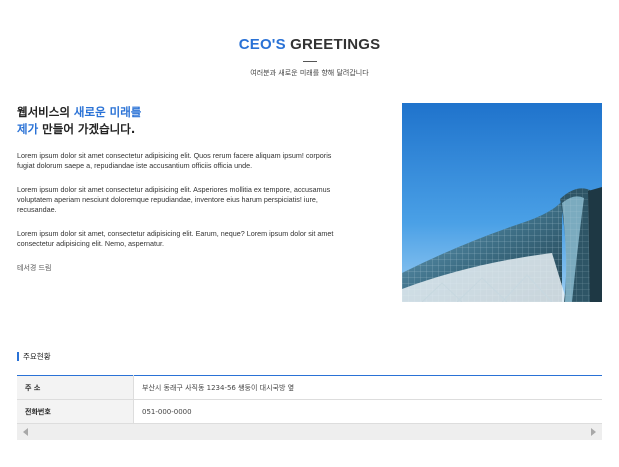  I want to click on page-subtitle: 여러분과 새로운 미래를 향해 달려갑니다, so click(309, 73).